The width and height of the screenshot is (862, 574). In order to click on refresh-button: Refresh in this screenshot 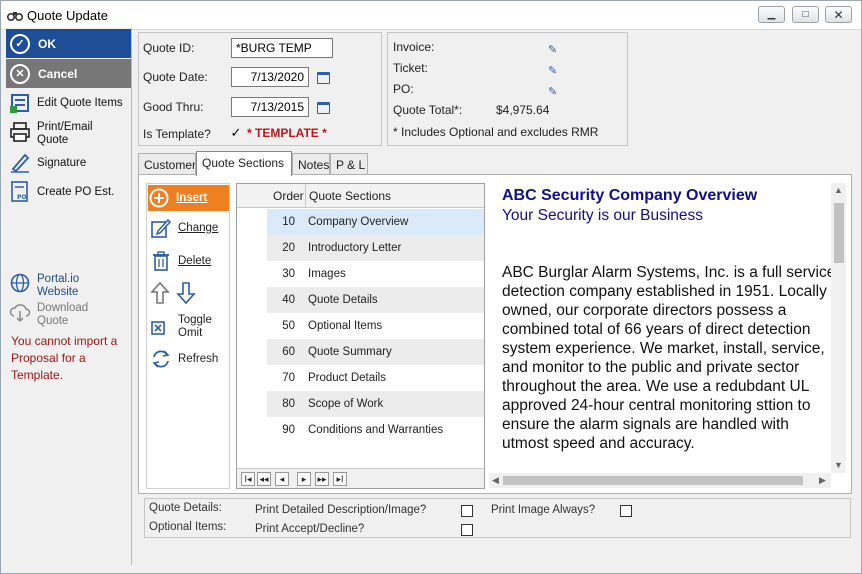, I will do `click(184, 359)`.